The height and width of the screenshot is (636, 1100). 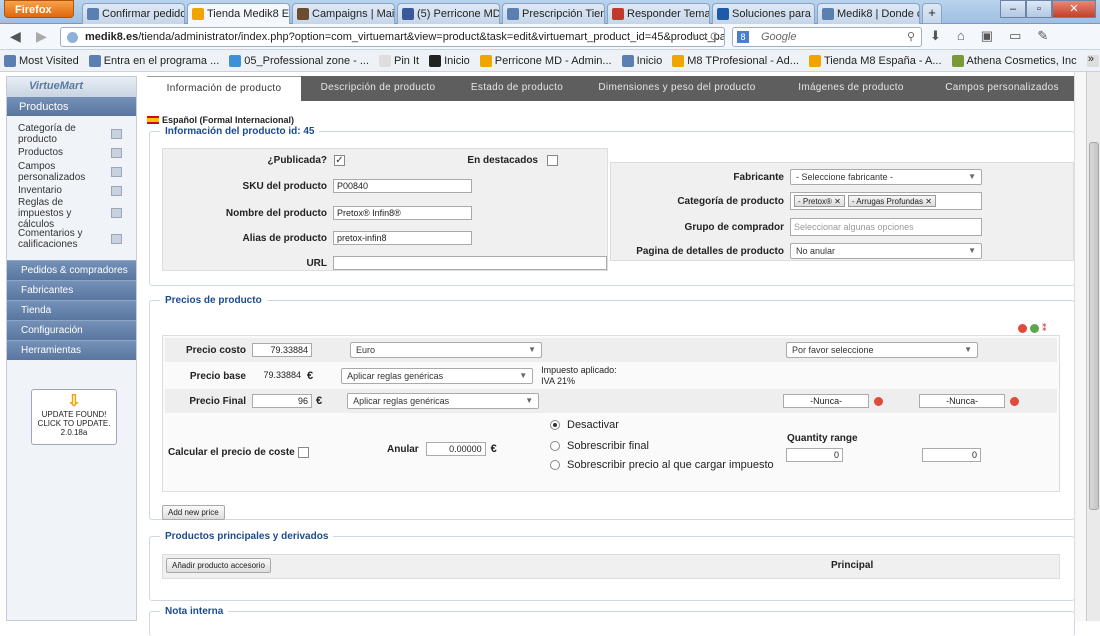 What do you see at coordinates (71, 270) in the screenshot?
I see `sidebar-section: Pedidos & compradores` at bounding box center [71, 270].